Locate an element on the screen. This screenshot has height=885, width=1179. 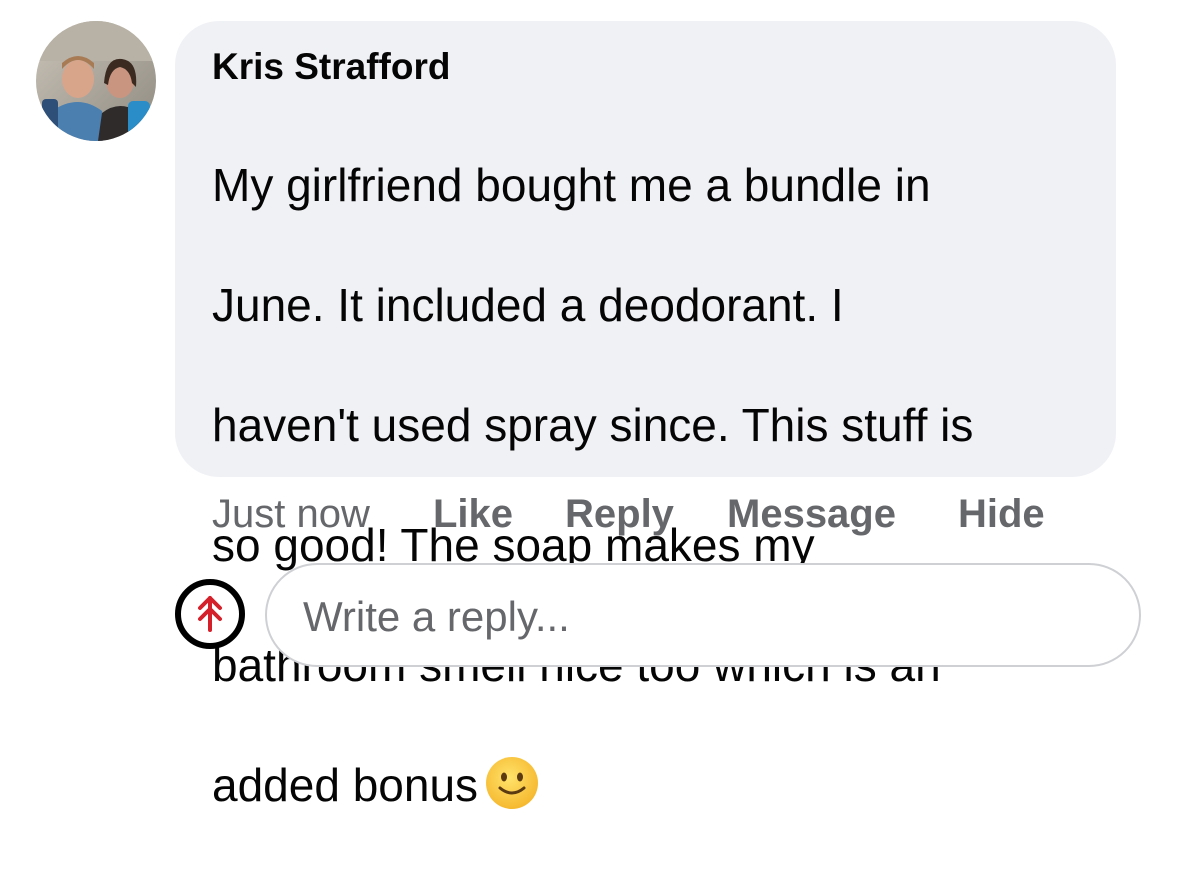
comment-line: My girlfriend bought me a bundle in is located at coordinates (571, 185).